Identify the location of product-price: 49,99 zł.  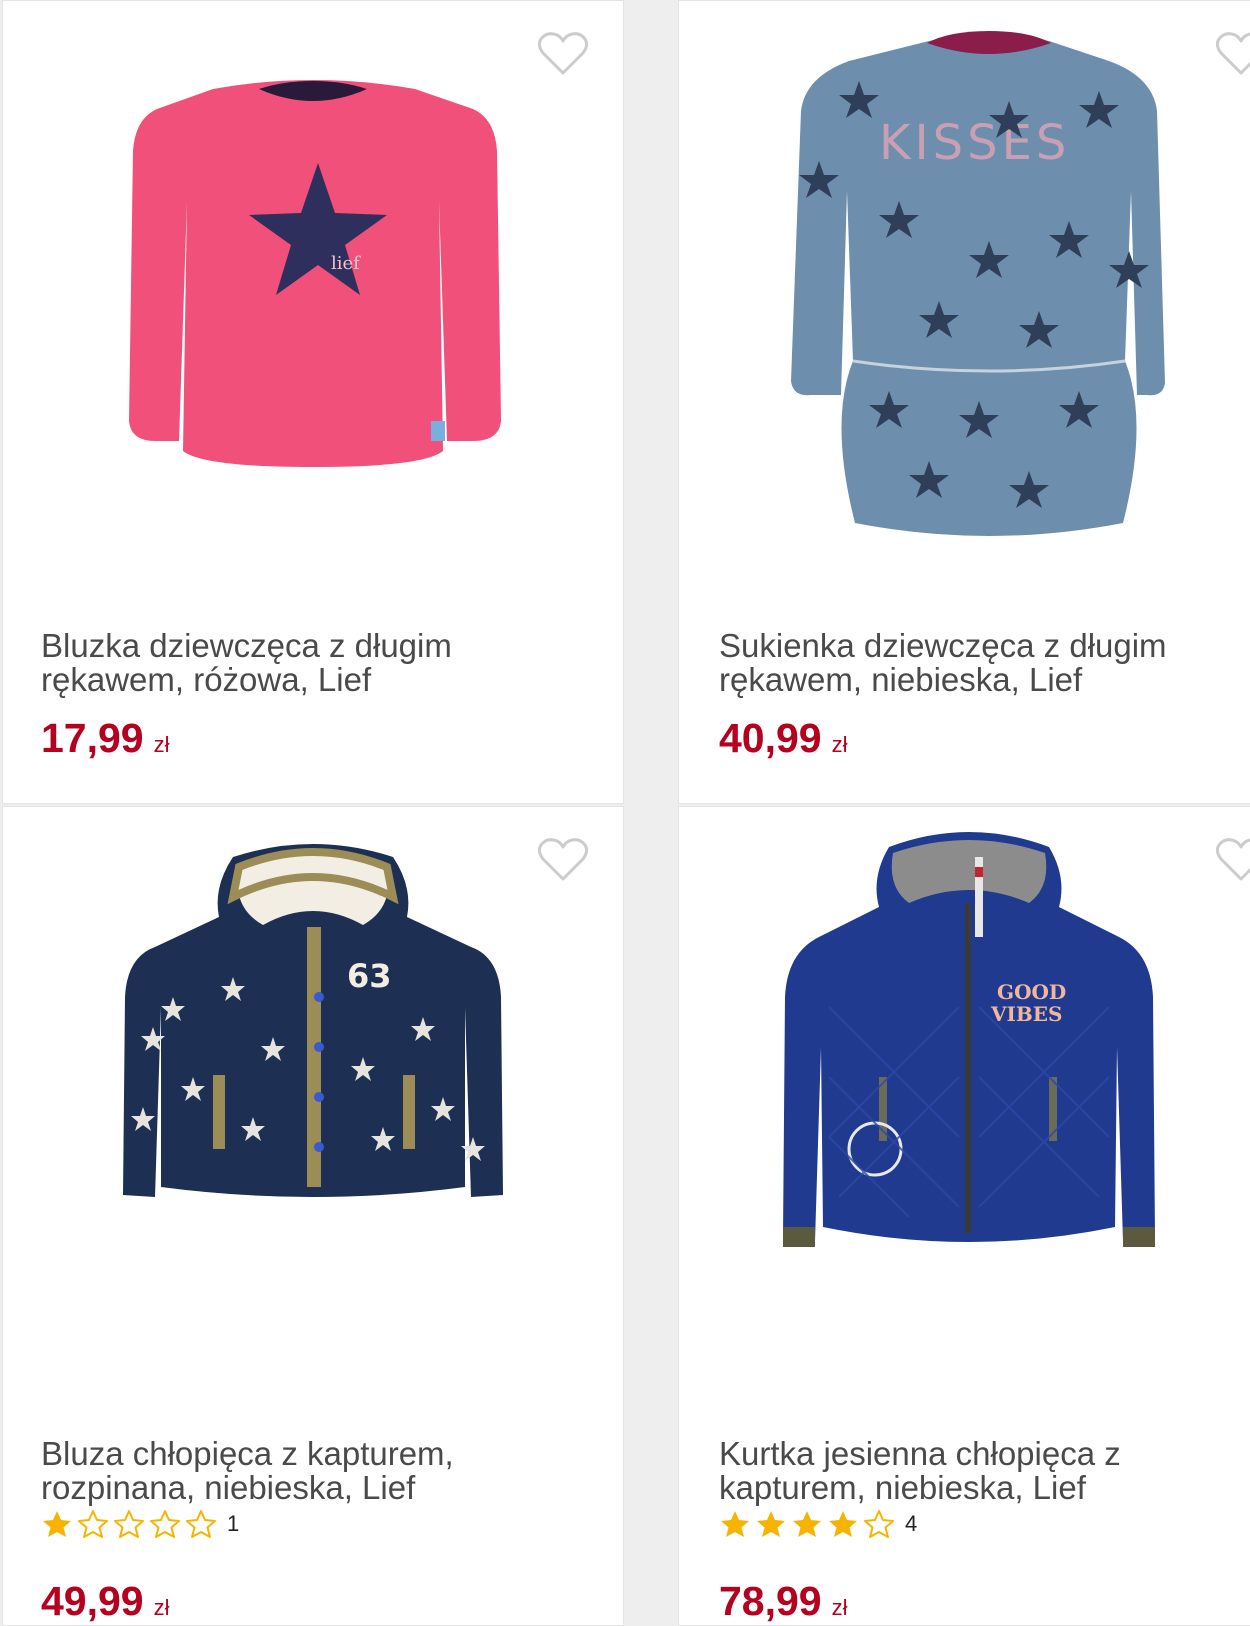
(105, 1601).